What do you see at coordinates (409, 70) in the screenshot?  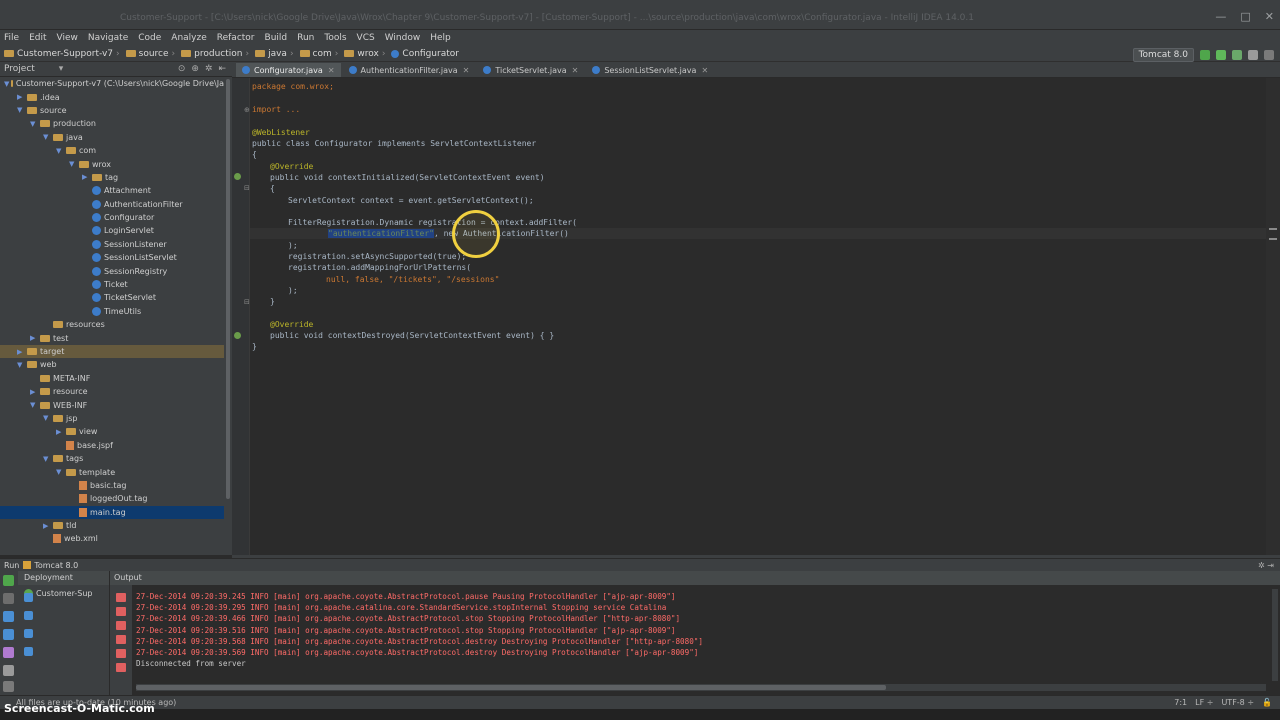 I see `tab-authentication-filter: AuthenticationFilter.java ✕` at bounding box center [409, 70].